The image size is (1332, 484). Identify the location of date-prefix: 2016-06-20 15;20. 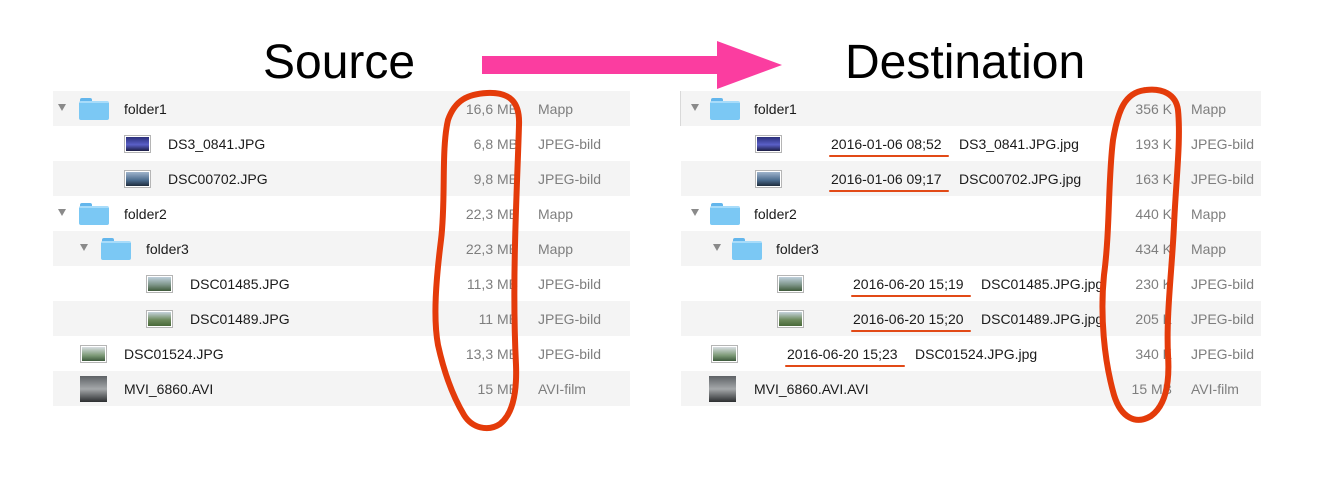
(908, 319).